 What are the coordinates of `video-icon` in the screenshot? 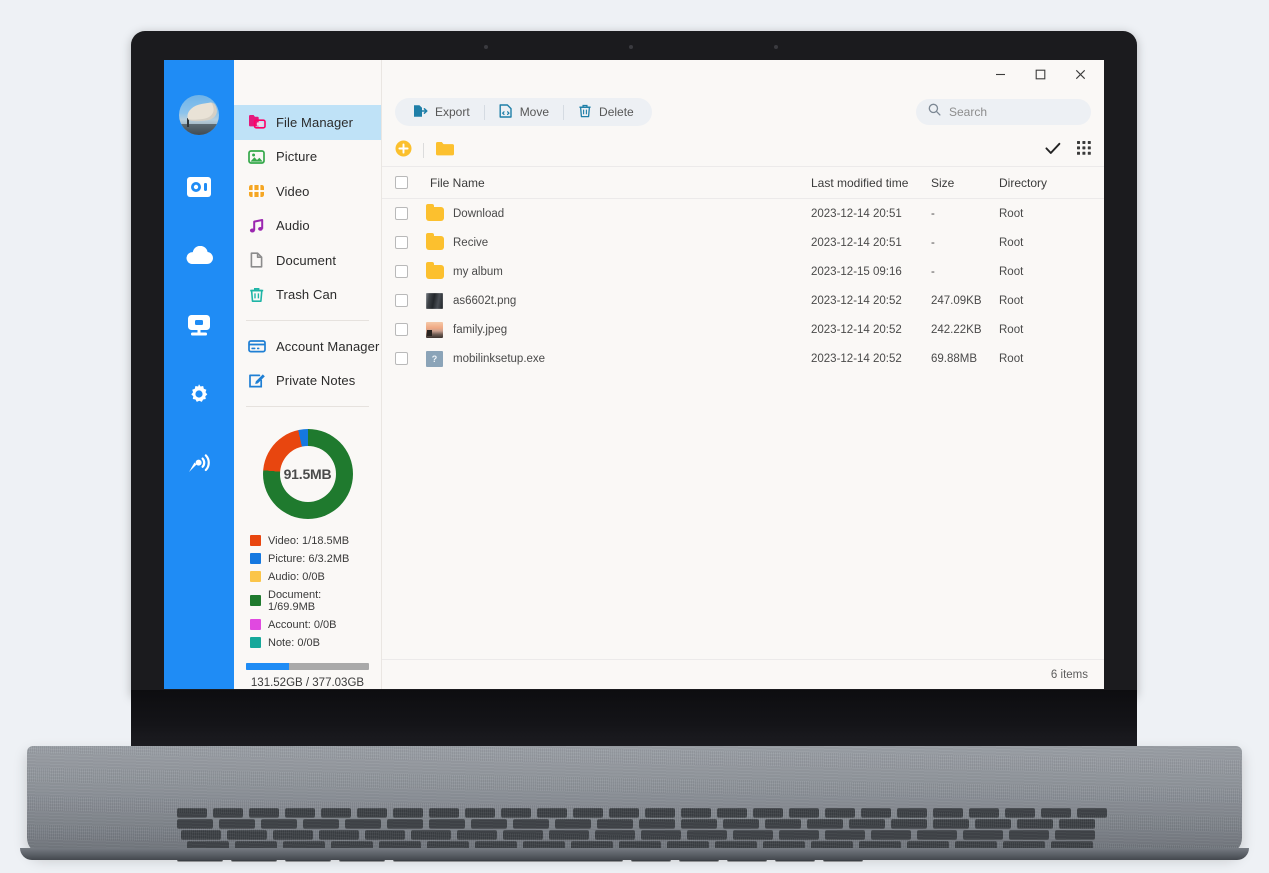 It's located at (257, 191).